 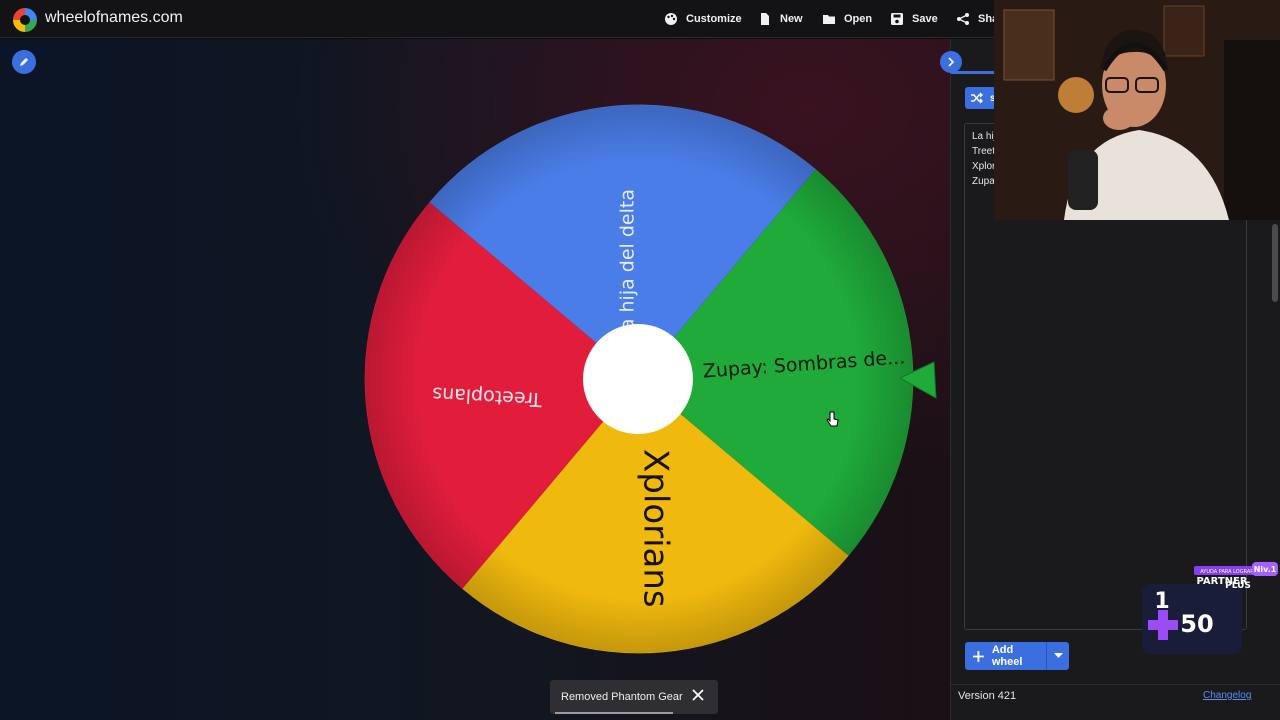 I want to click on slice-label-yellow: Xplorians, so click(x=656, y=528).